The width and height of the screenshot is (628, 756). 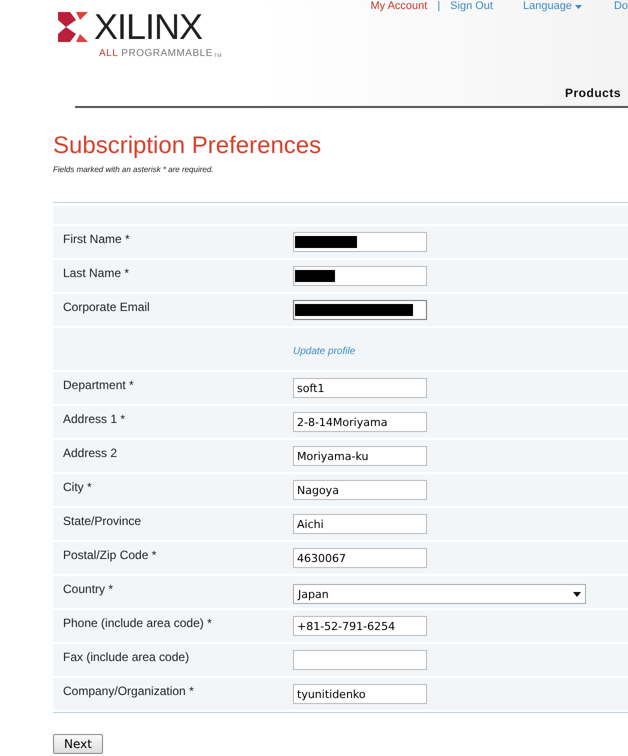 I want to click on required-note: Fields marked with an asterisk * are required., so click(x=134, y=169).